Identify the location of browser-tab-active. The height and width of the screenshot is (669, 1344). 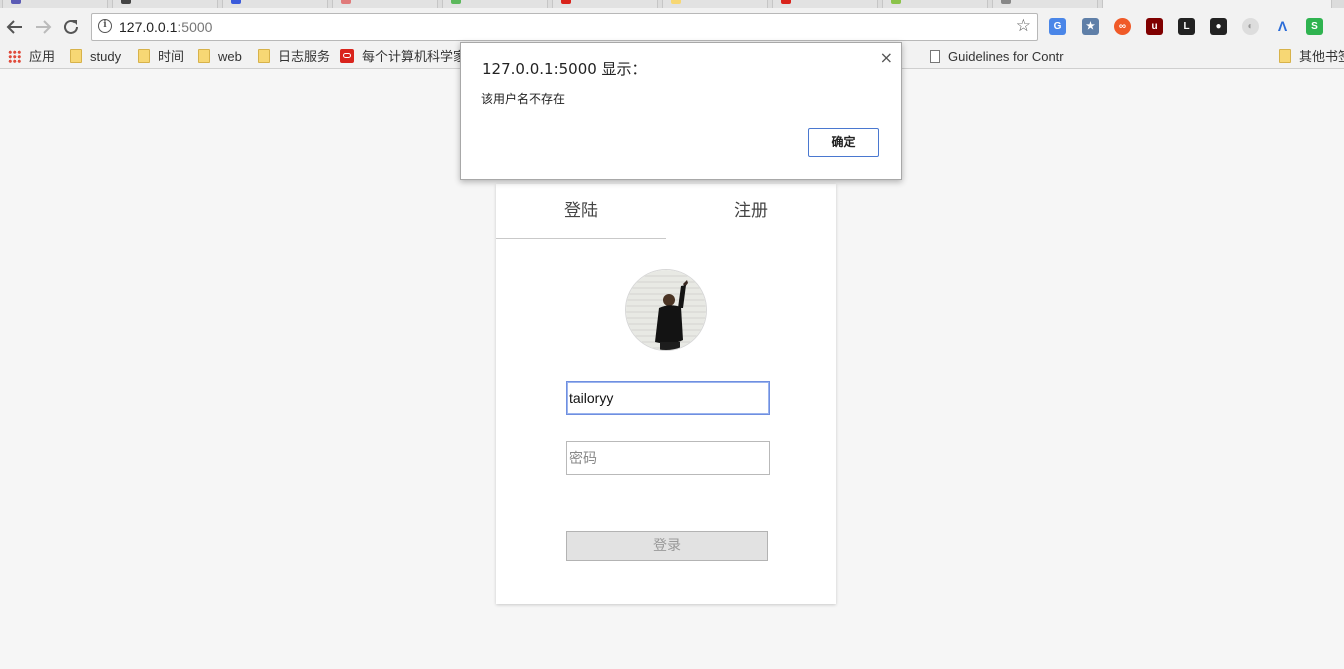
(1217, 4).